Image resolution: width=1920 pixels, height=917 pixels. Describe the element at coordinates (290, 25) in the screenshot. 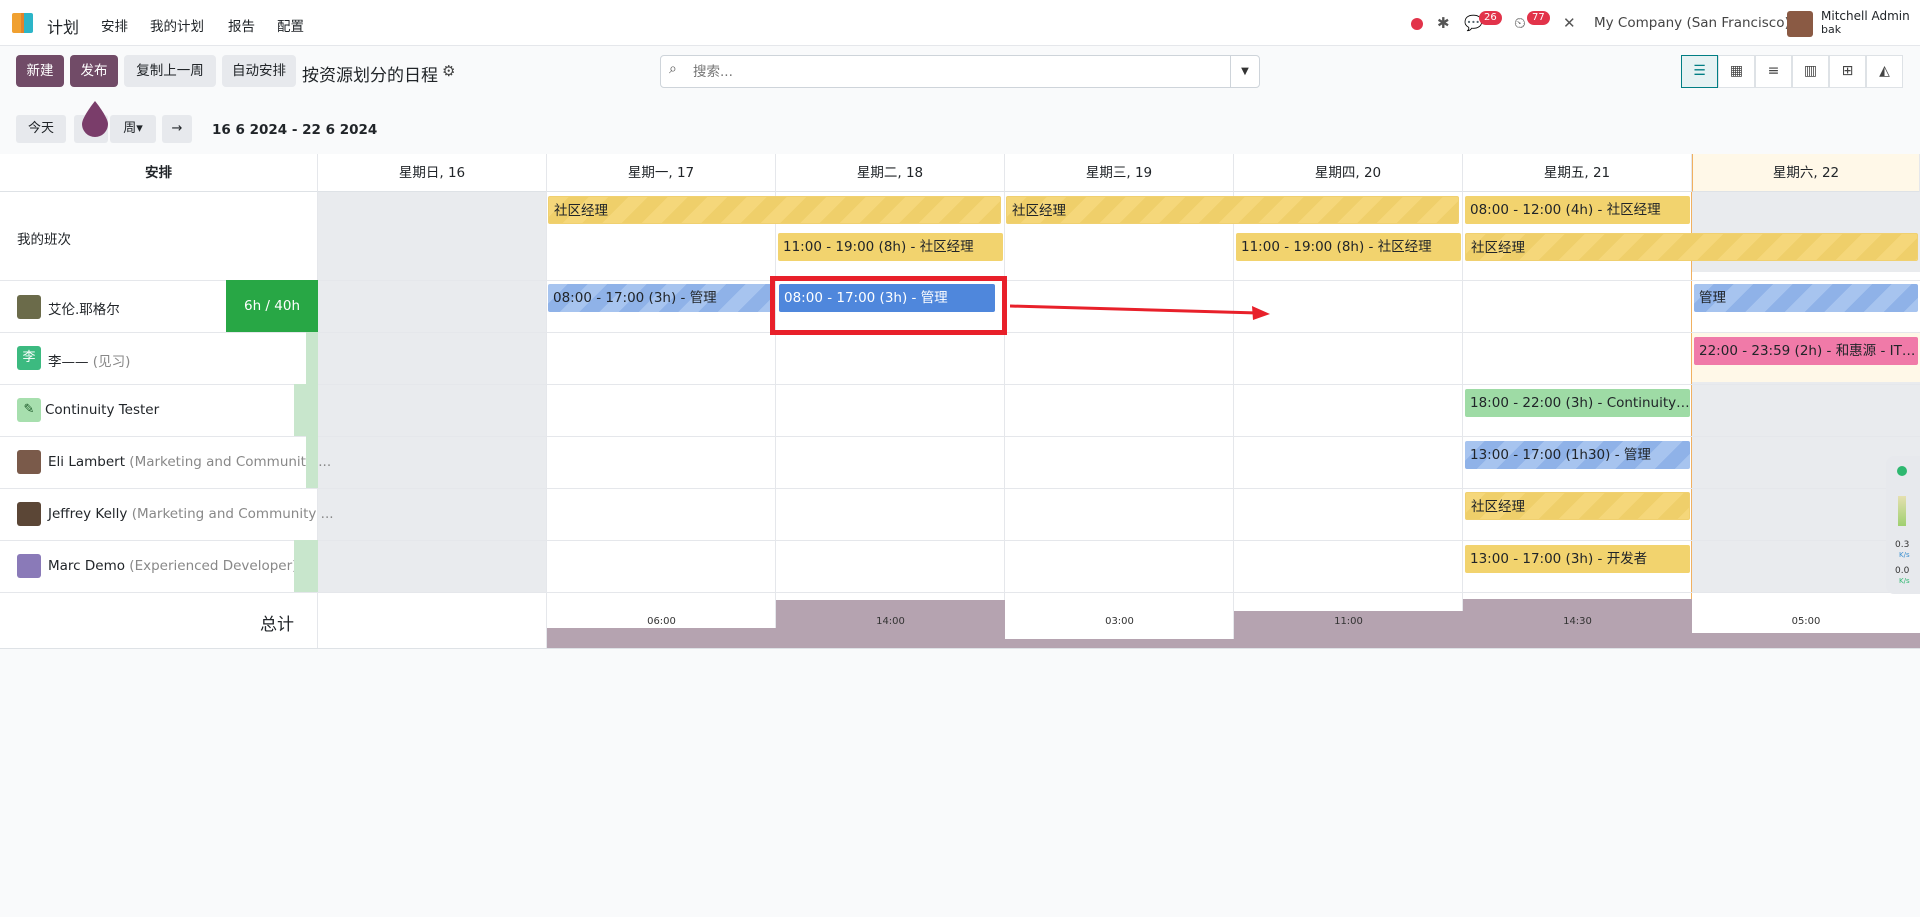

I see `menu-configuration: 配置` at that location.